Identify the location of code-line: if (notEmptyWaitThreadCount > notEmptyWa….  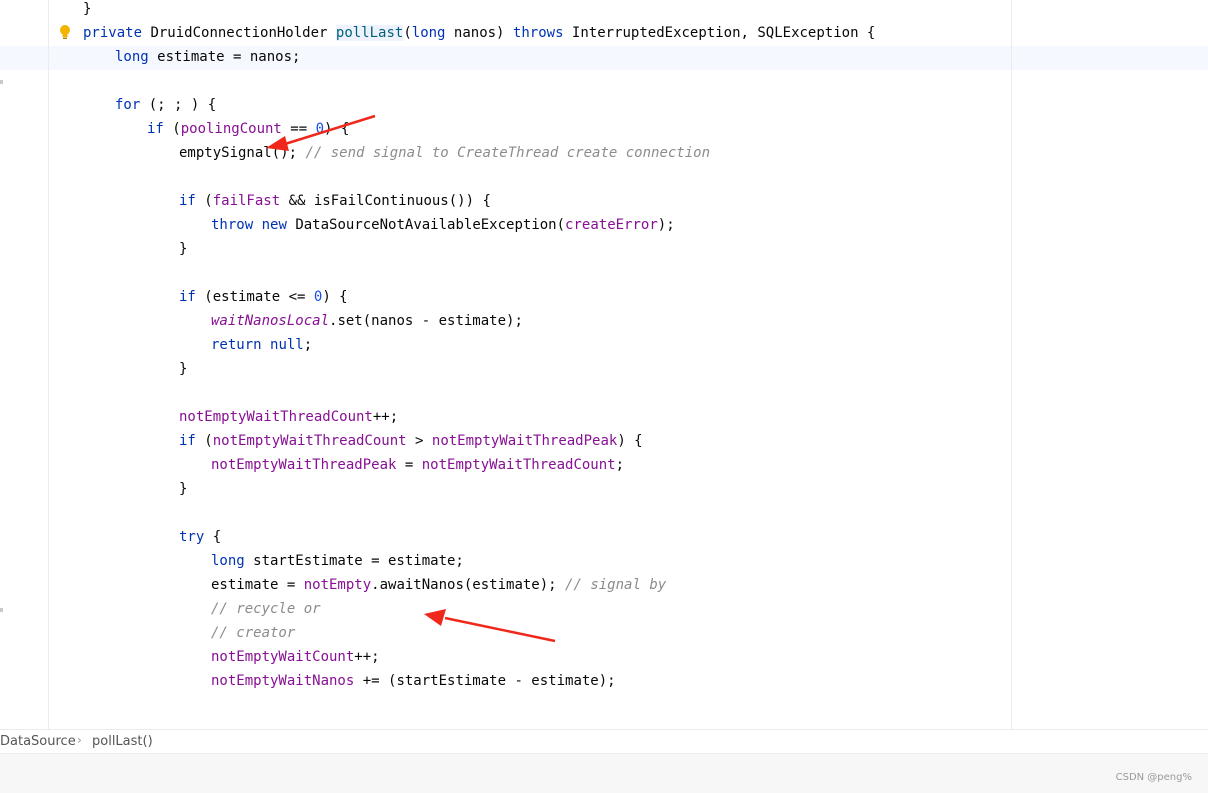
(411, 441).